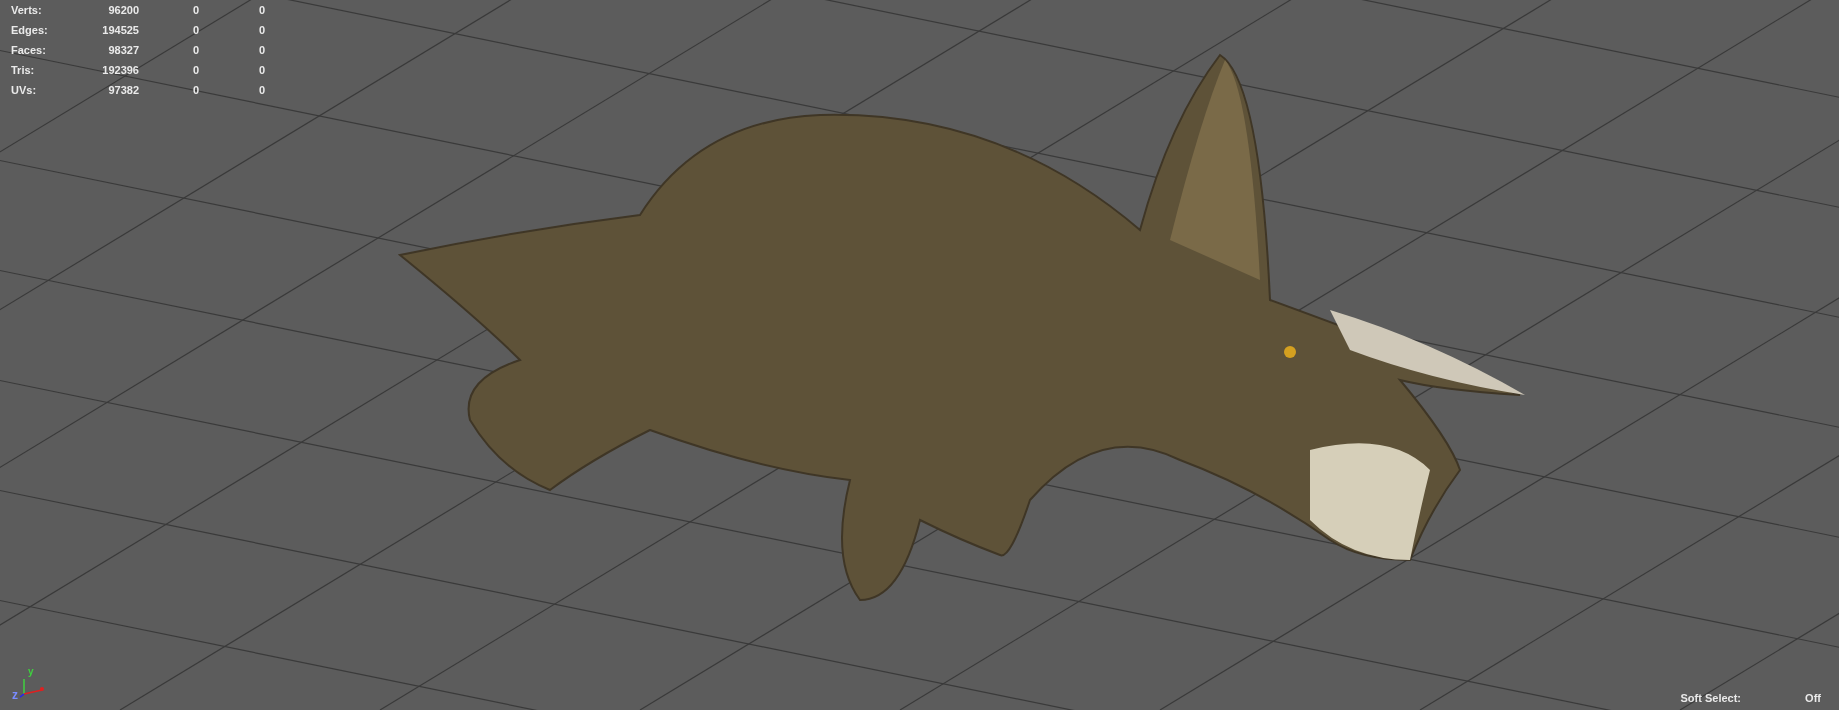 The width and height of the screenshot is (1839, 710). Describe the element at coordinates (123, 90) in the screenshot. I see `stat-value: 97382` at that location.